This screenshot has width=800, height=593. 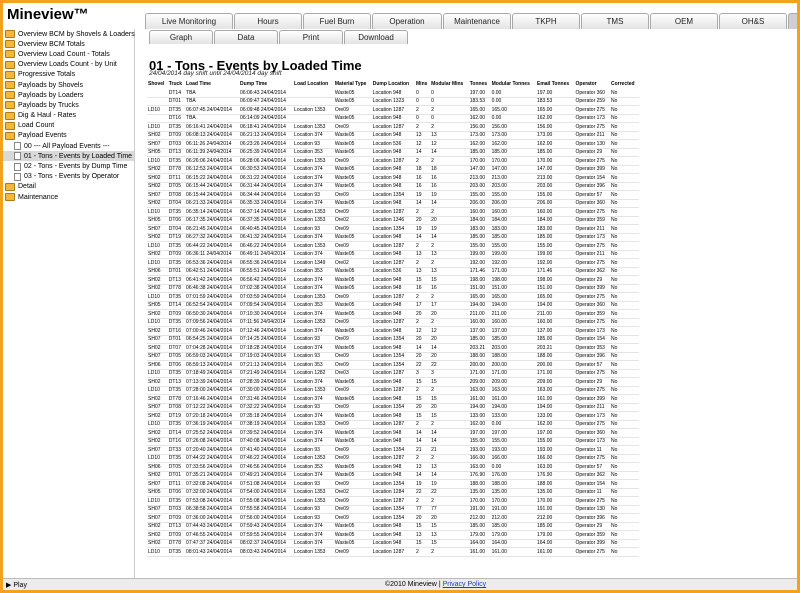 What do you see at coordinates (189, 21) in the screenshot?
I see `tab-live-monitoring: Live Monitoring` at bounding box center [189, 21].